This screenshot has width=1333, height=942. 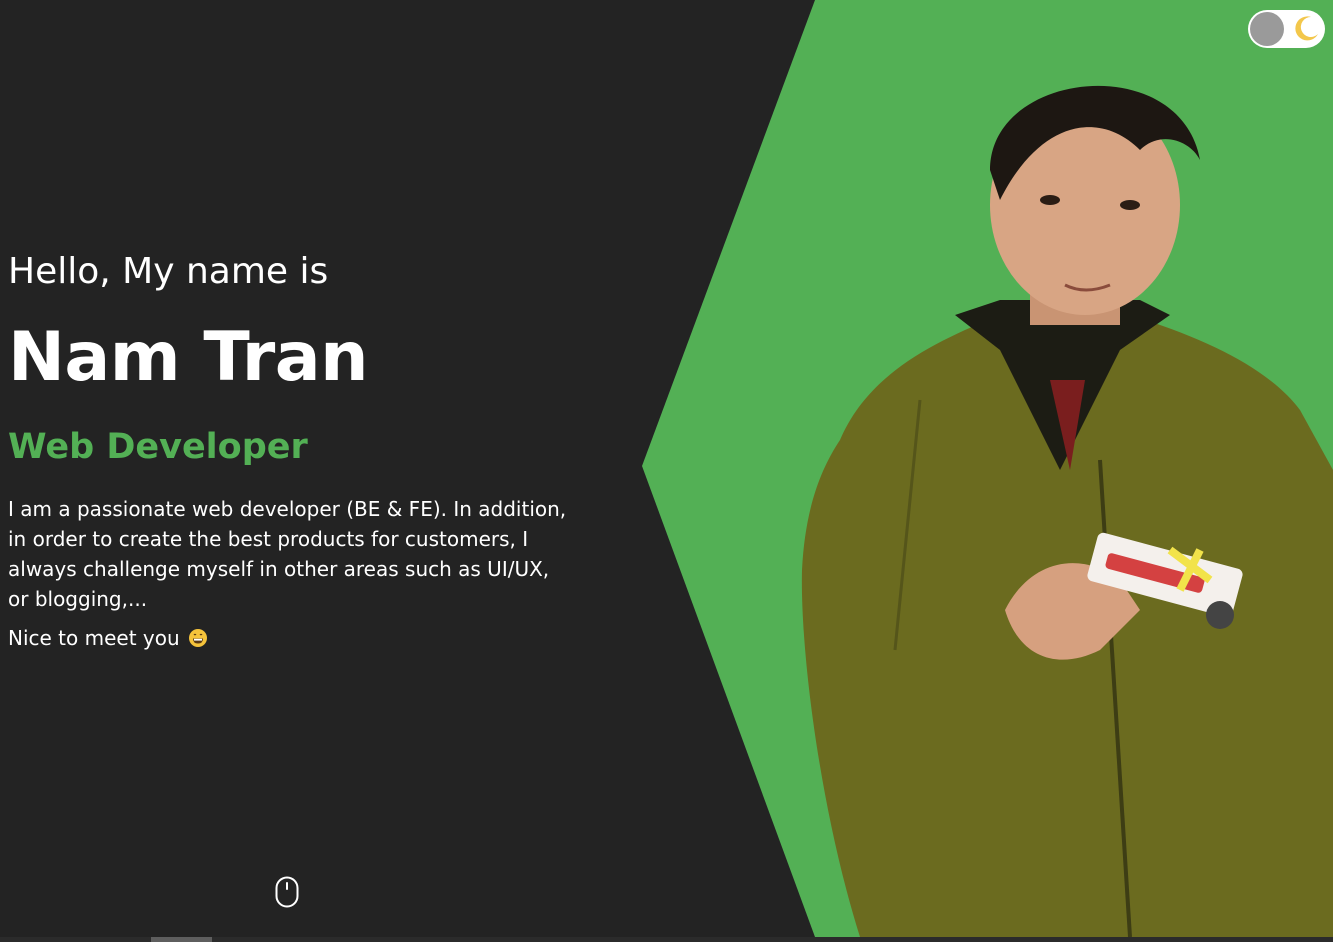 What do you see at coordinates (288, 638) in the screenshot?
I see `closing-line: Nice to meet you` at bounding box center [288, 638].